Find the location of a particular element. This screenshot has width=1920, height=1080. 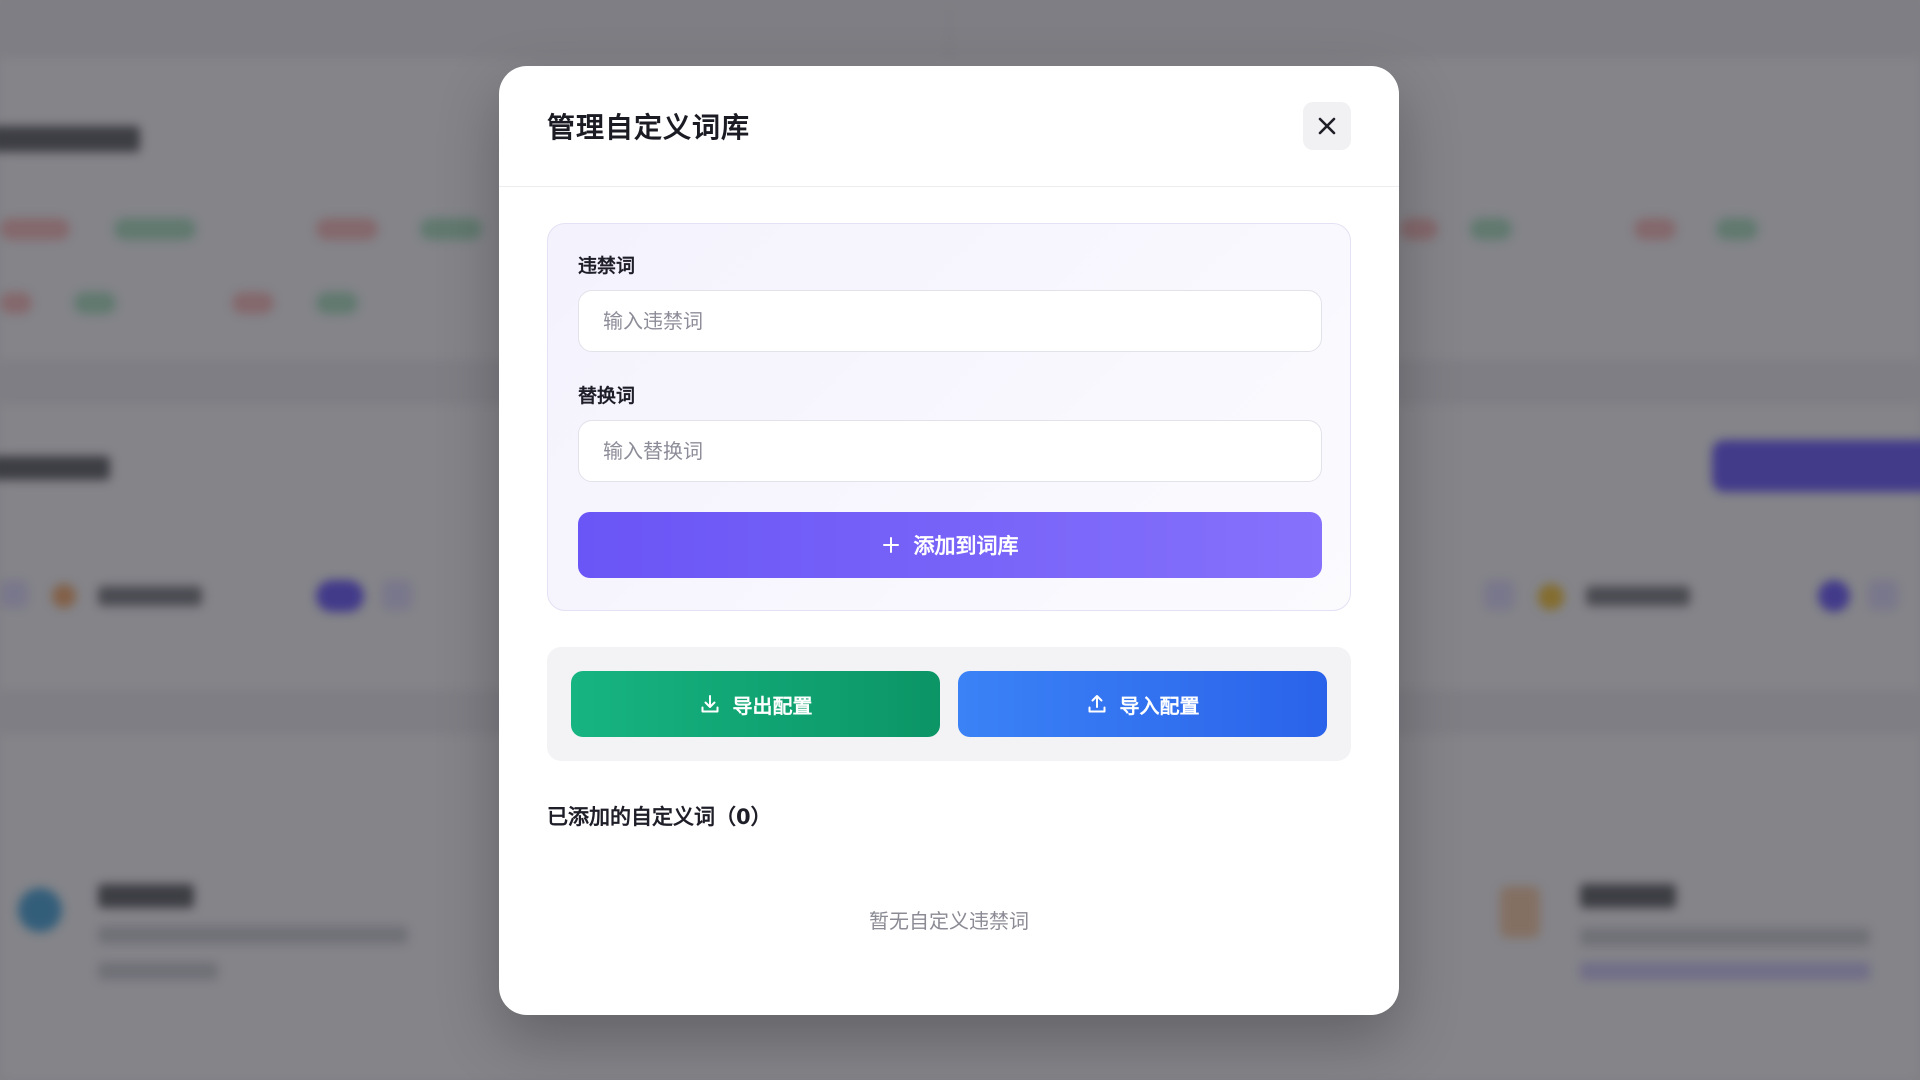

import-config-button: 导入配置 is located at coordinates (1142, 704).